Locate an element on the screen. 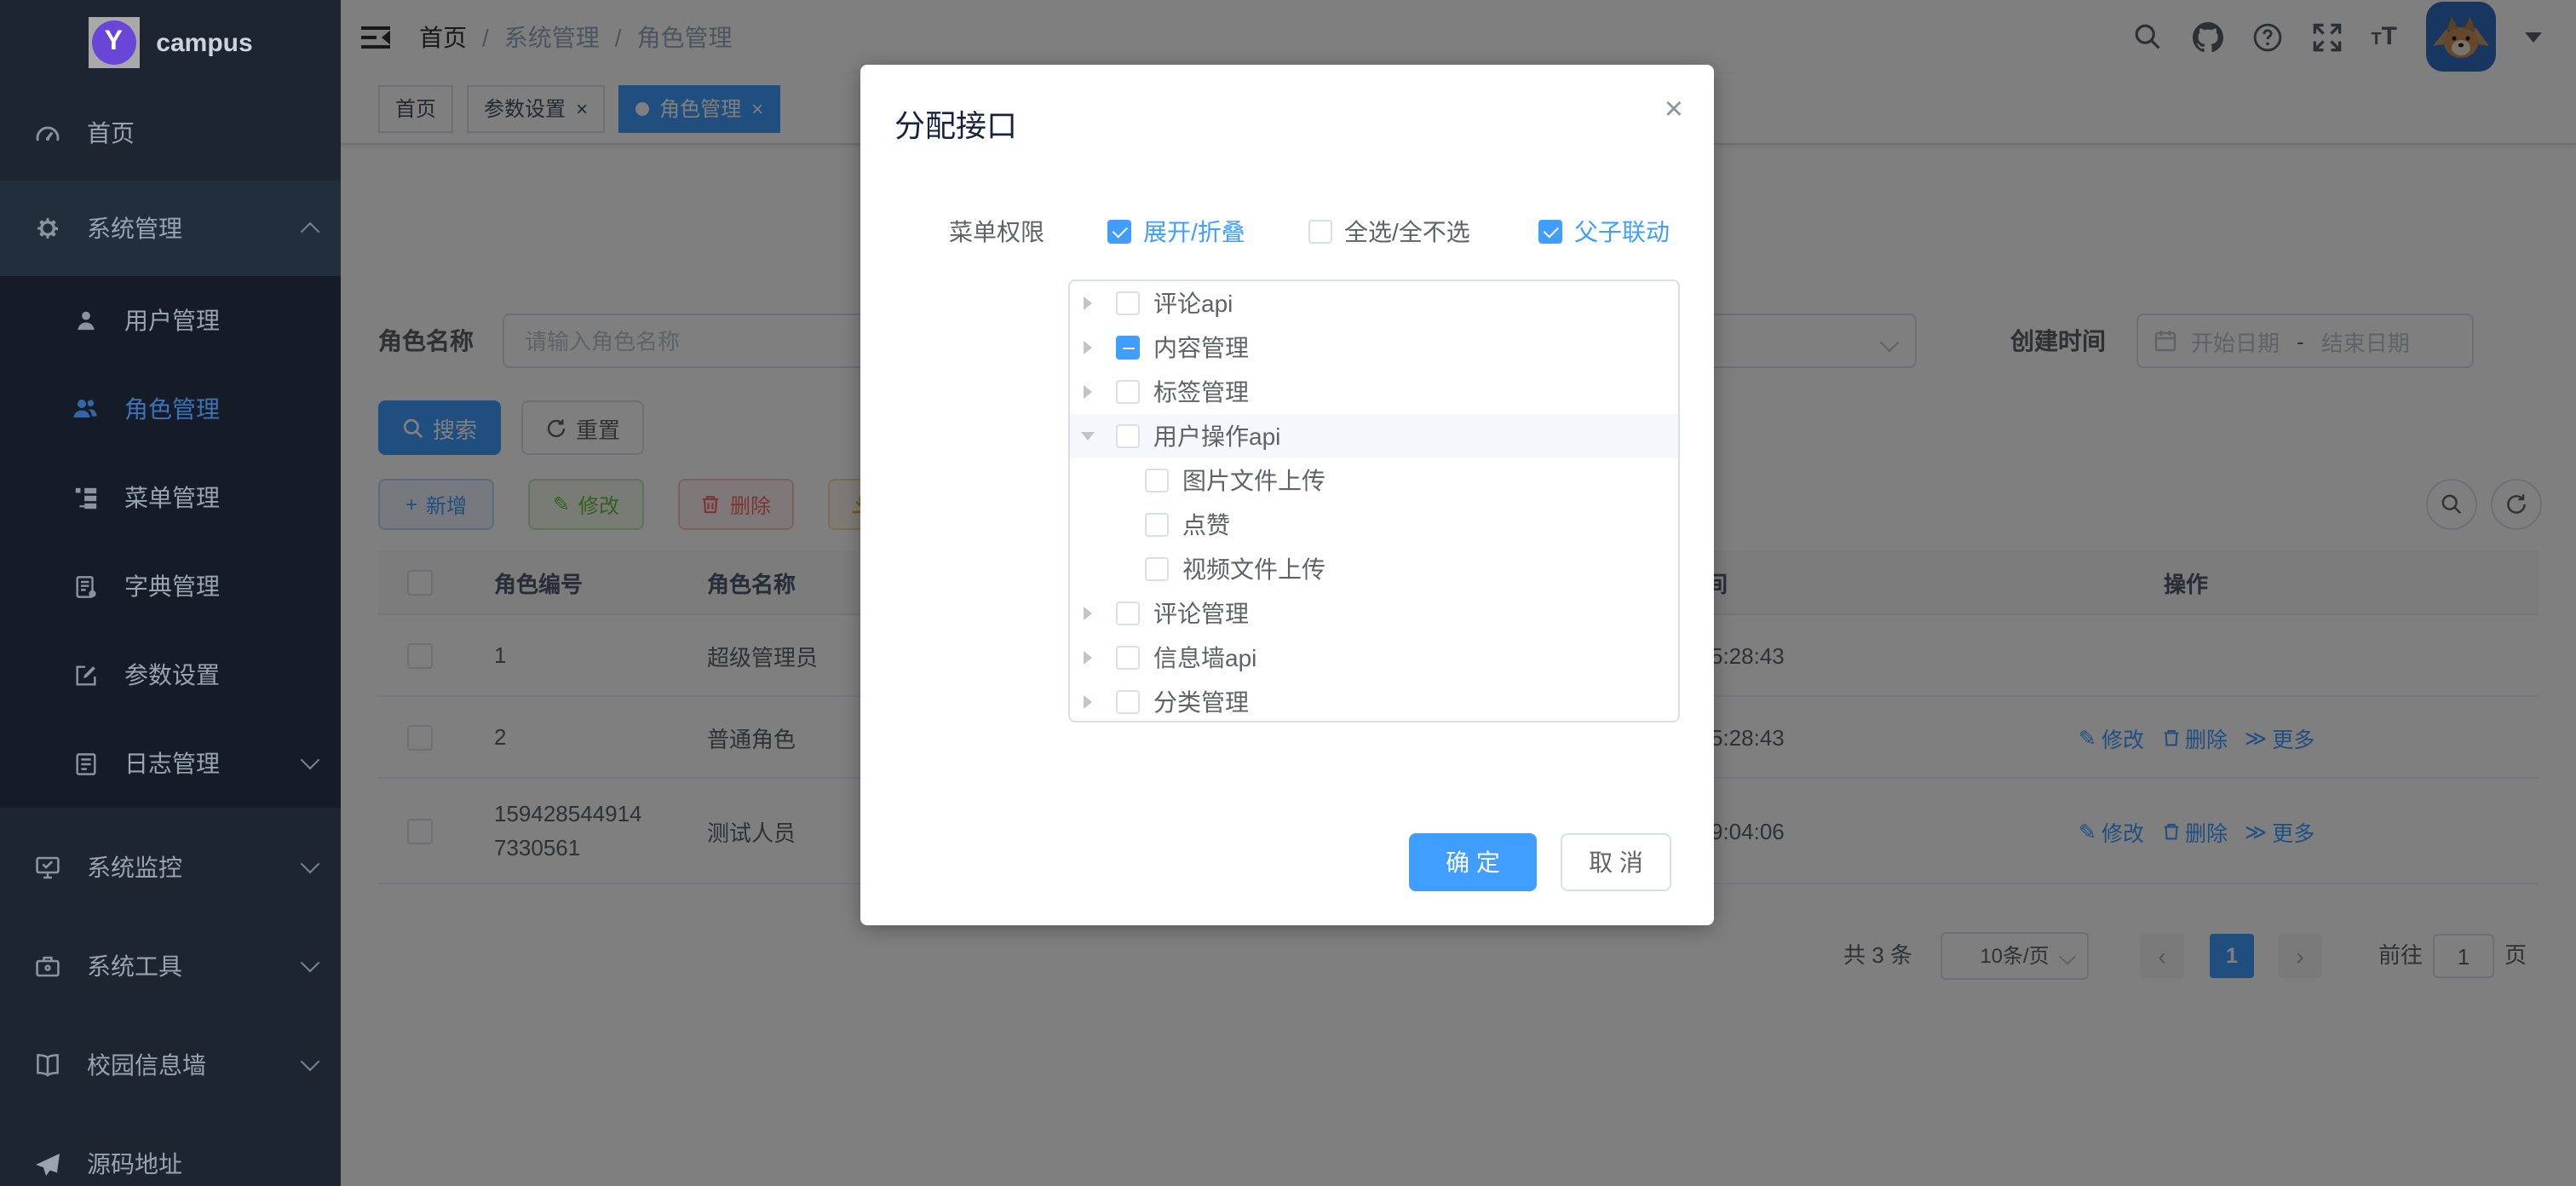 This screenshot has width=2576, height=1186. sidebar-item-label: 首页 is located at coordinates (111, 133).